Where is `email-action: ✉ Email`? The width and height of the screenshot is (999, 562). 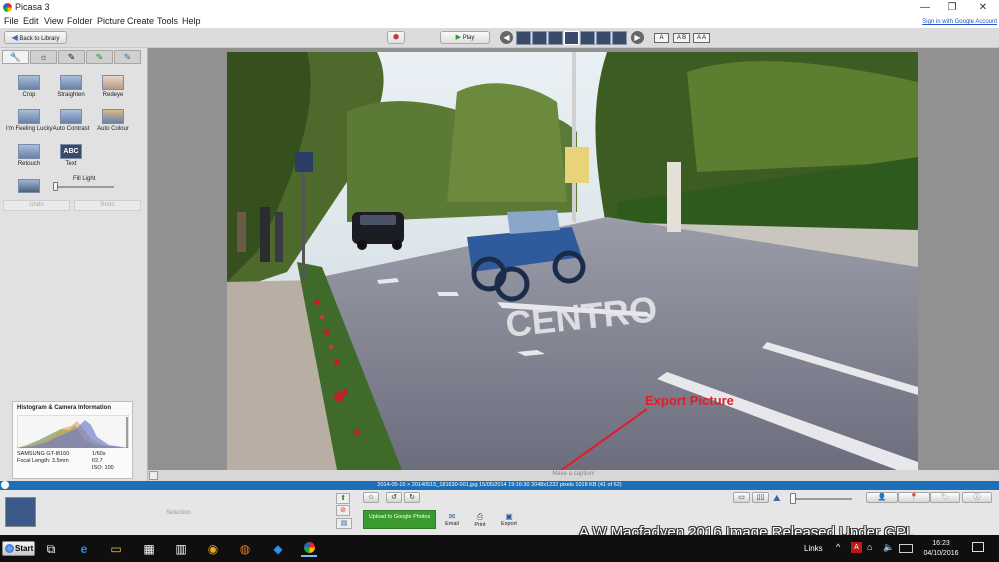 email-action: ✉ Email is located at coordinates (452, 519).